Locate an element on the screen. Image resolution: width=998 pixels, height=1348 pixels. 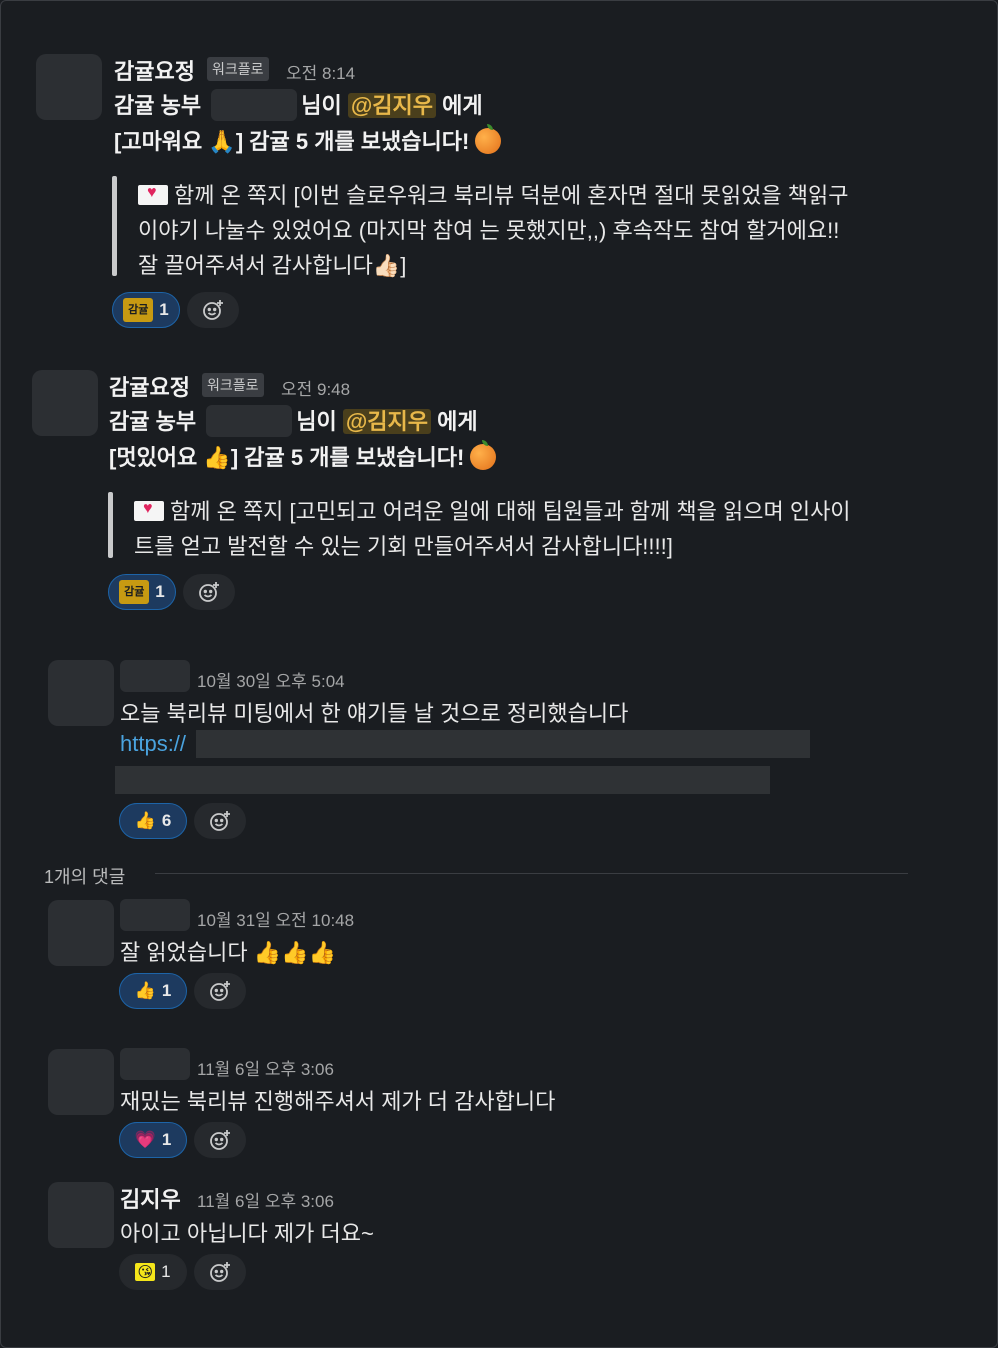
message-line: [멋있어요 👍] 감귤 5 개를 보냈습니다! is located at coordinates (303, 456).